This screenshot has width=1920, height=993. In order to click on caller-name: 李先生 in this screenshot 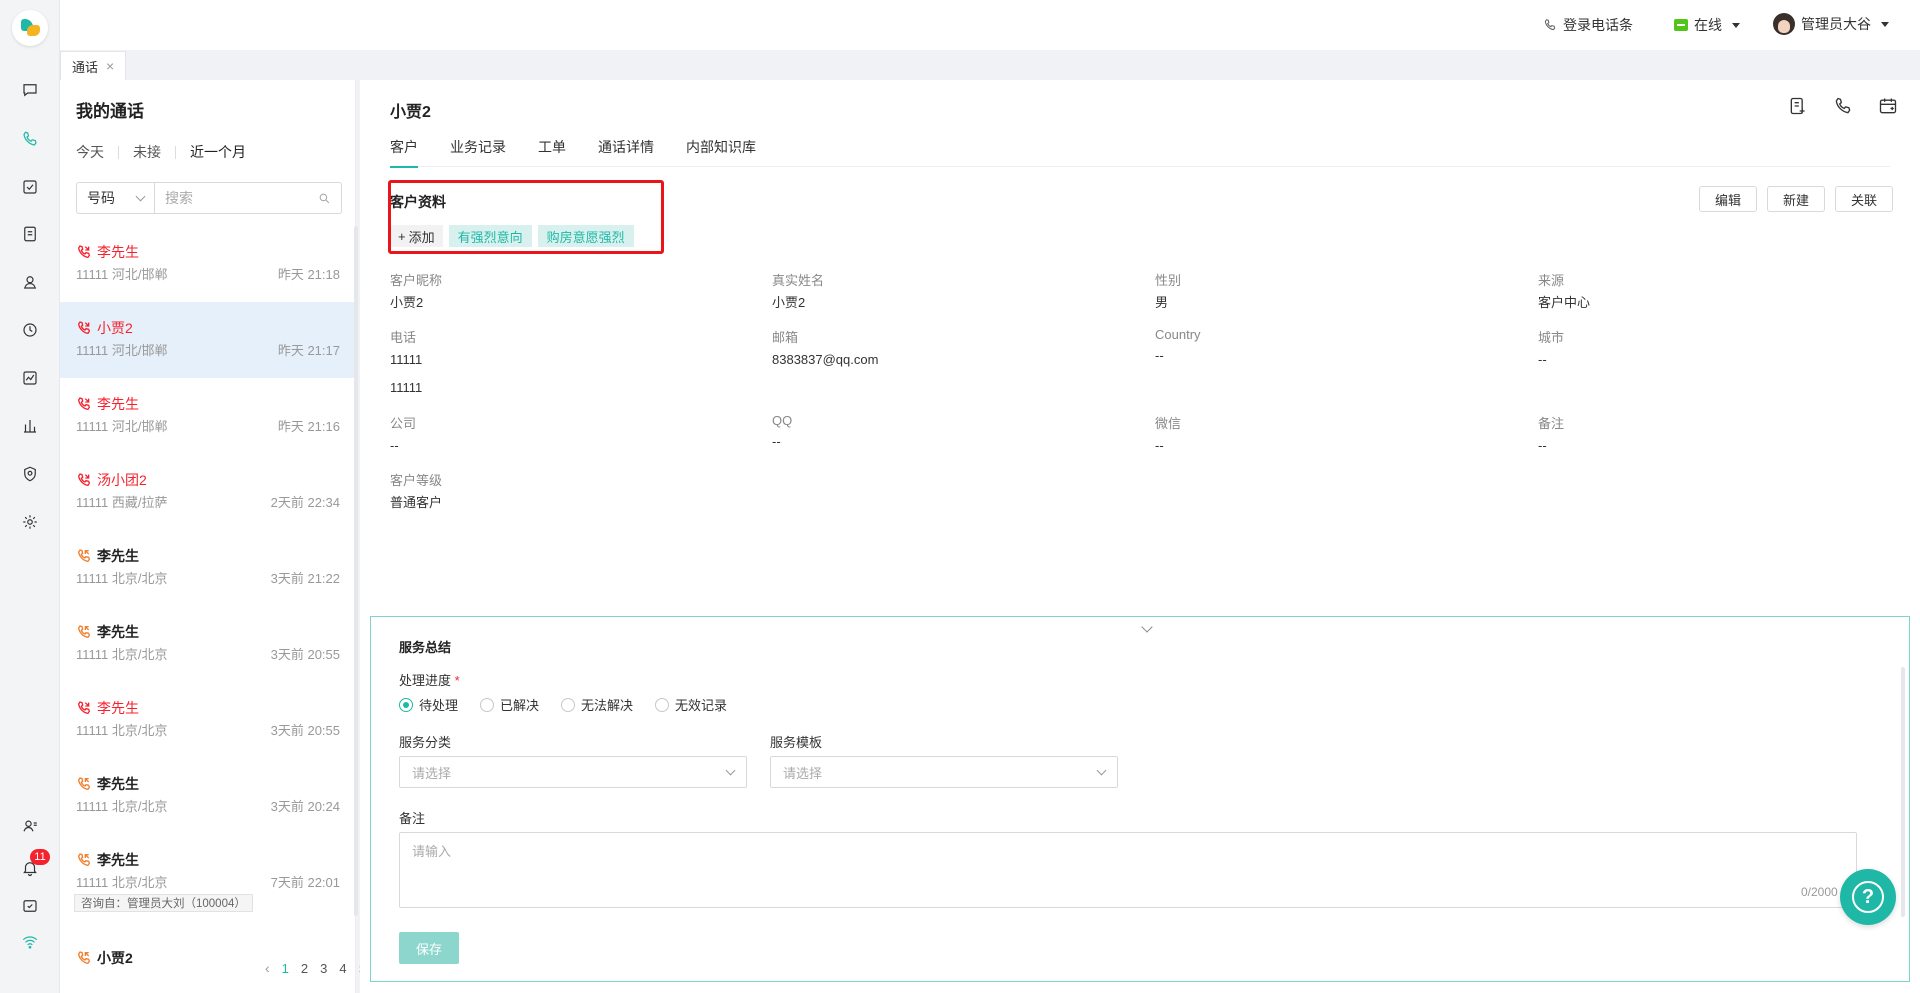, I will do `click(118, 252)`.